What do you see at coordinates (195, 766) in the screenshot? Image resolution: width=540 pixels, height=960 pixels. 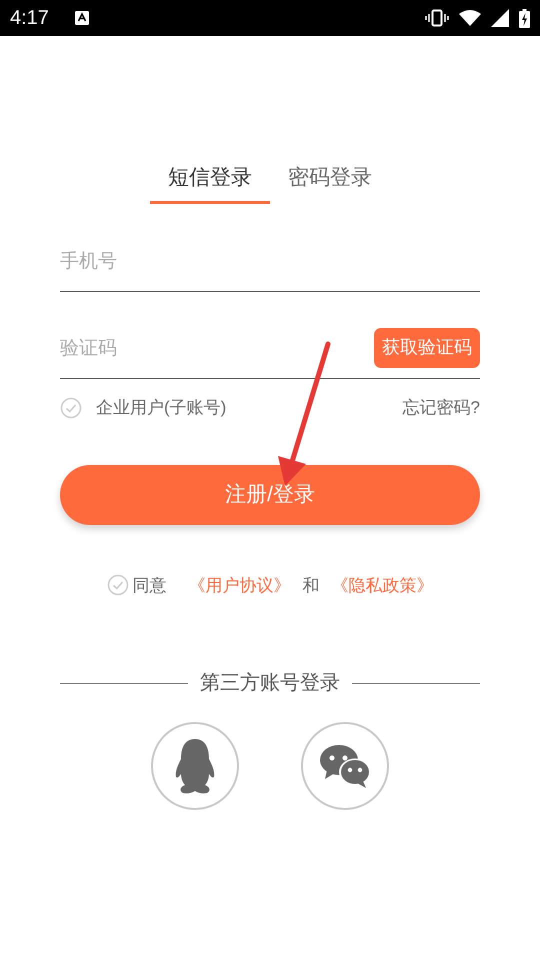 I see `penguin-icon` at bounding box center [195, 766].